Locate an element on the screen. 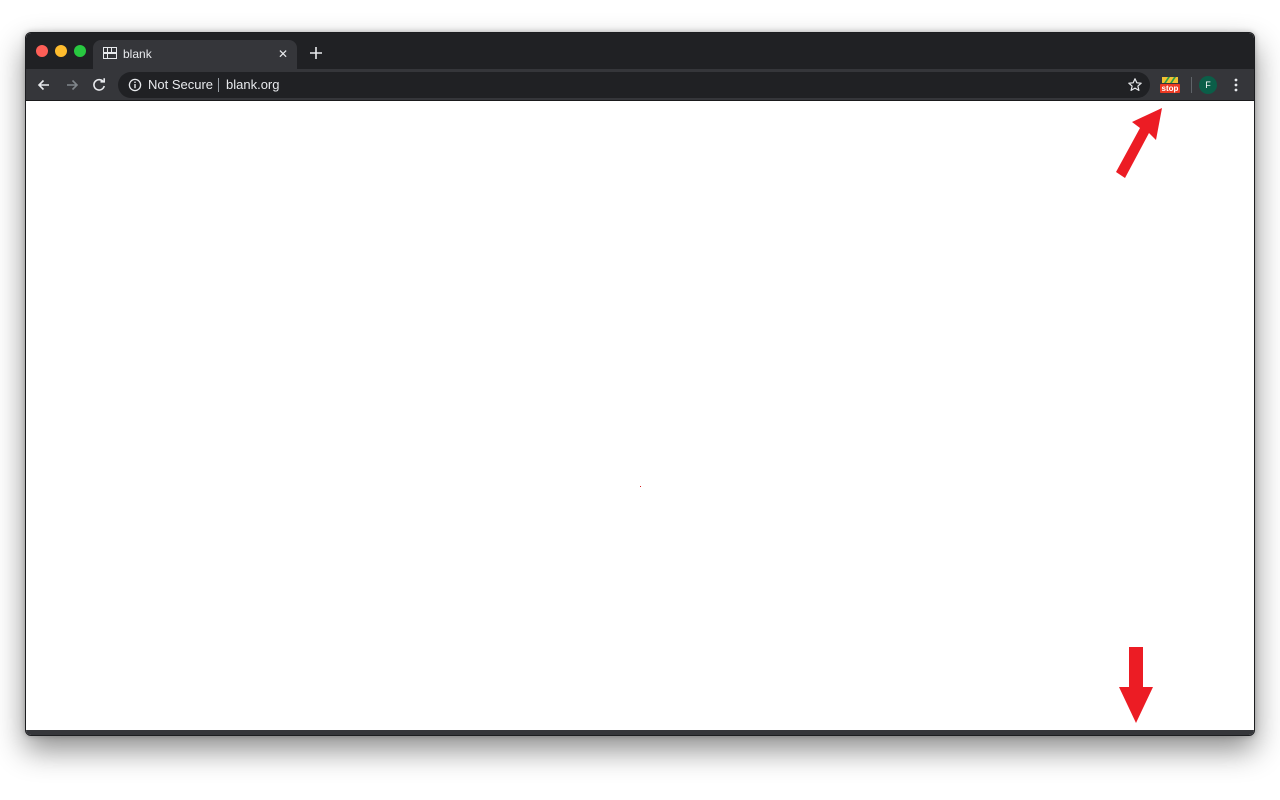 The height and width of the screenshot is (800, 1280). minimize-window-button is located at coordinates (61, 51).